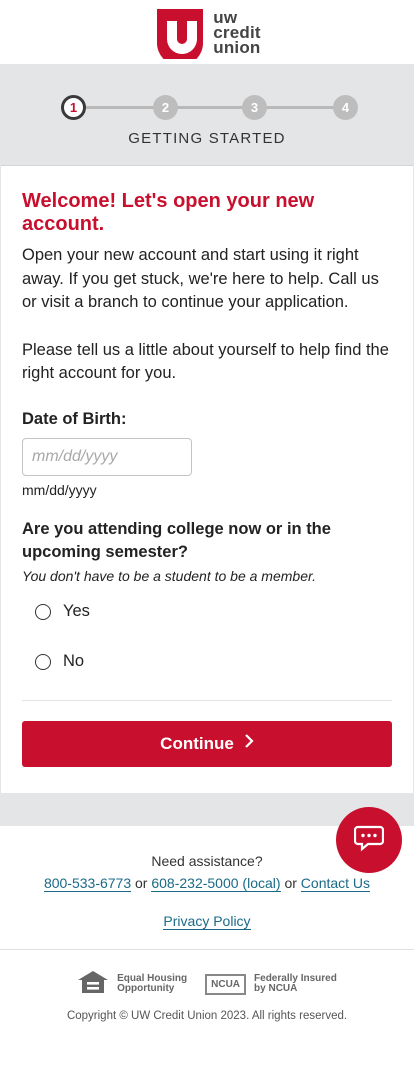 The image size is (414, 1077). Describe the element at coordinates (207, 921) in the screenshot. I see `privacy-policy-link: Privacy Policy` at that location.